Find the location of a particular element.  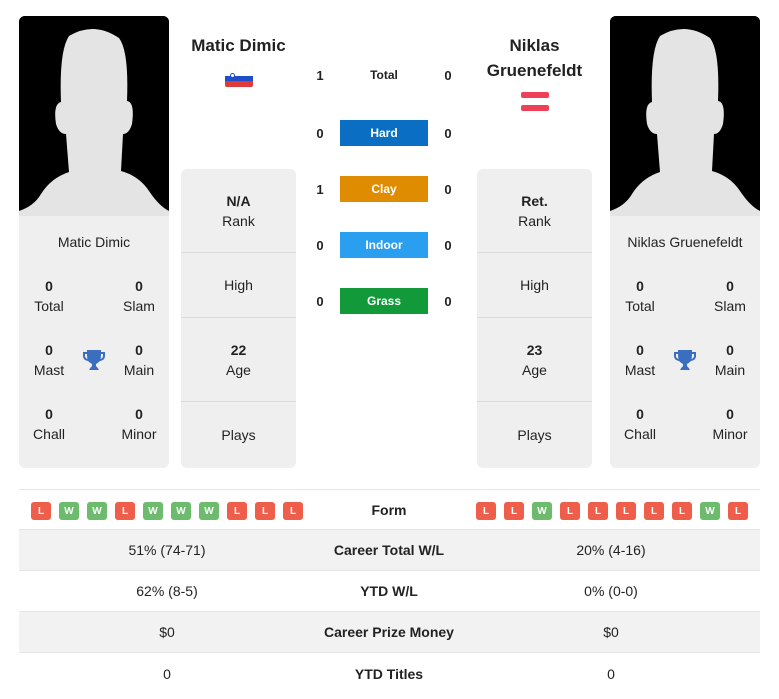

h2h-grass: 0 Grass 0 is located at coordinates (385, 301).